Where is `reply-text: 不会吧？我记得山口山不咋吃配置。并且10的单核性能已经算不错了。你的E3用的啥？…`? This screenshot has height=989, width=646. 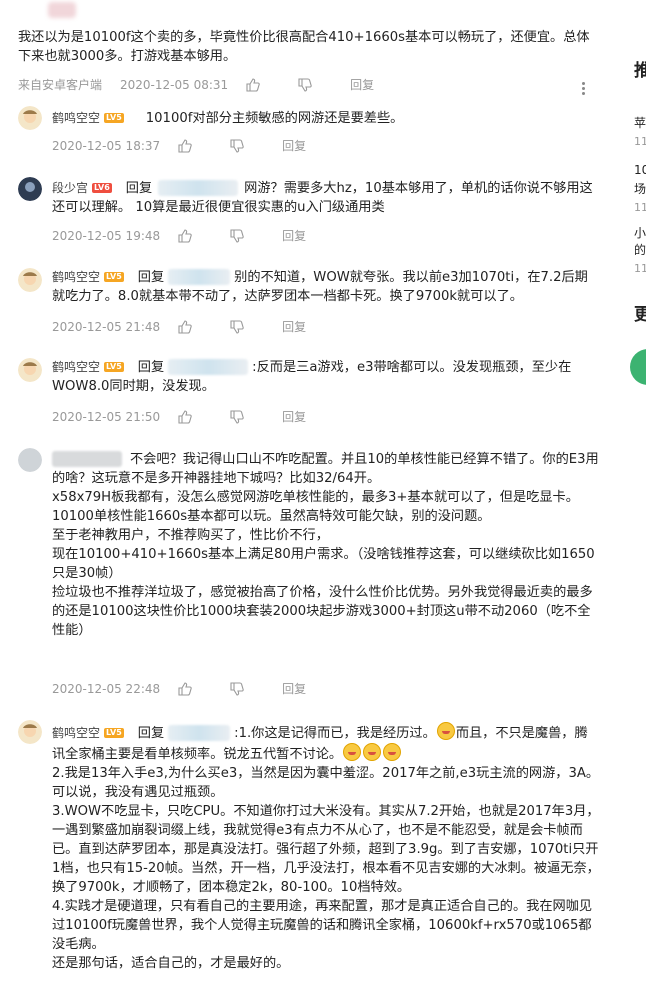 reply-text: 不会吧？我记得山口山不咋吃配置。并且10的单核性能已经算不错了。你的E3用的啥？… is located at coordinates (325, 469).